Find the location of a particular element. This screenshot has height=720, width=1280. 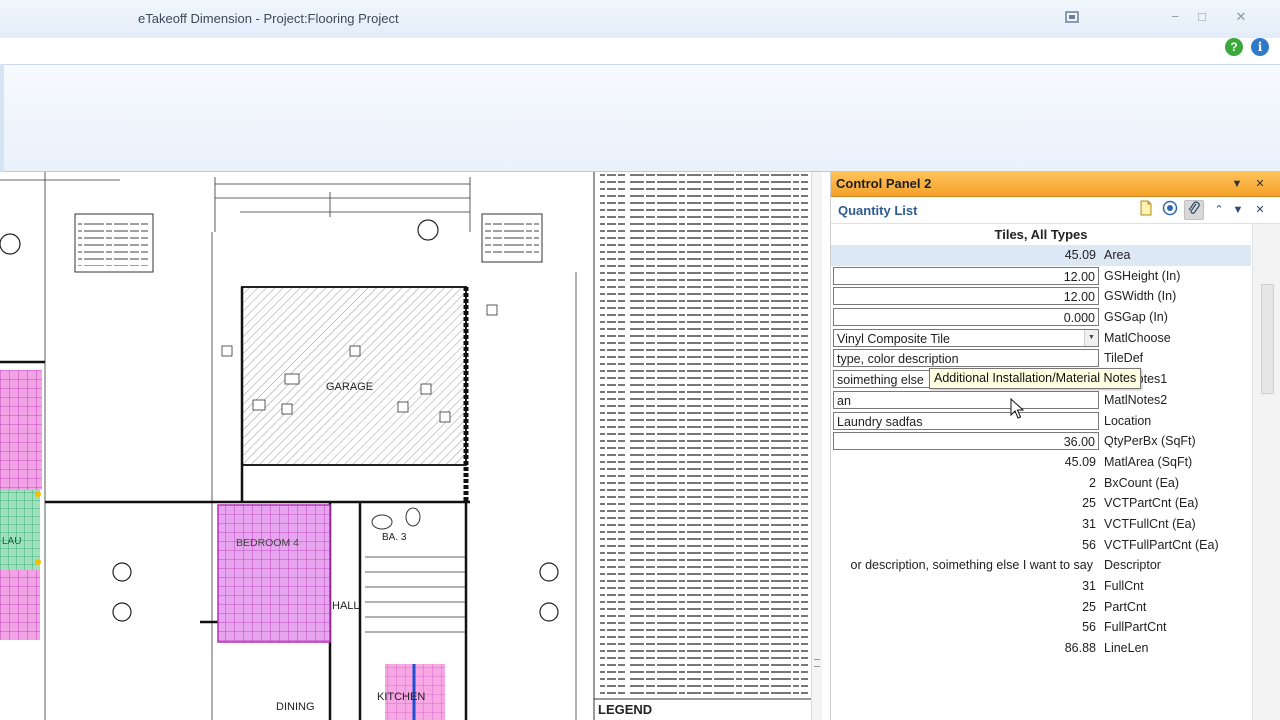

drawing-scrollbar is located at coordinates (816, 446).